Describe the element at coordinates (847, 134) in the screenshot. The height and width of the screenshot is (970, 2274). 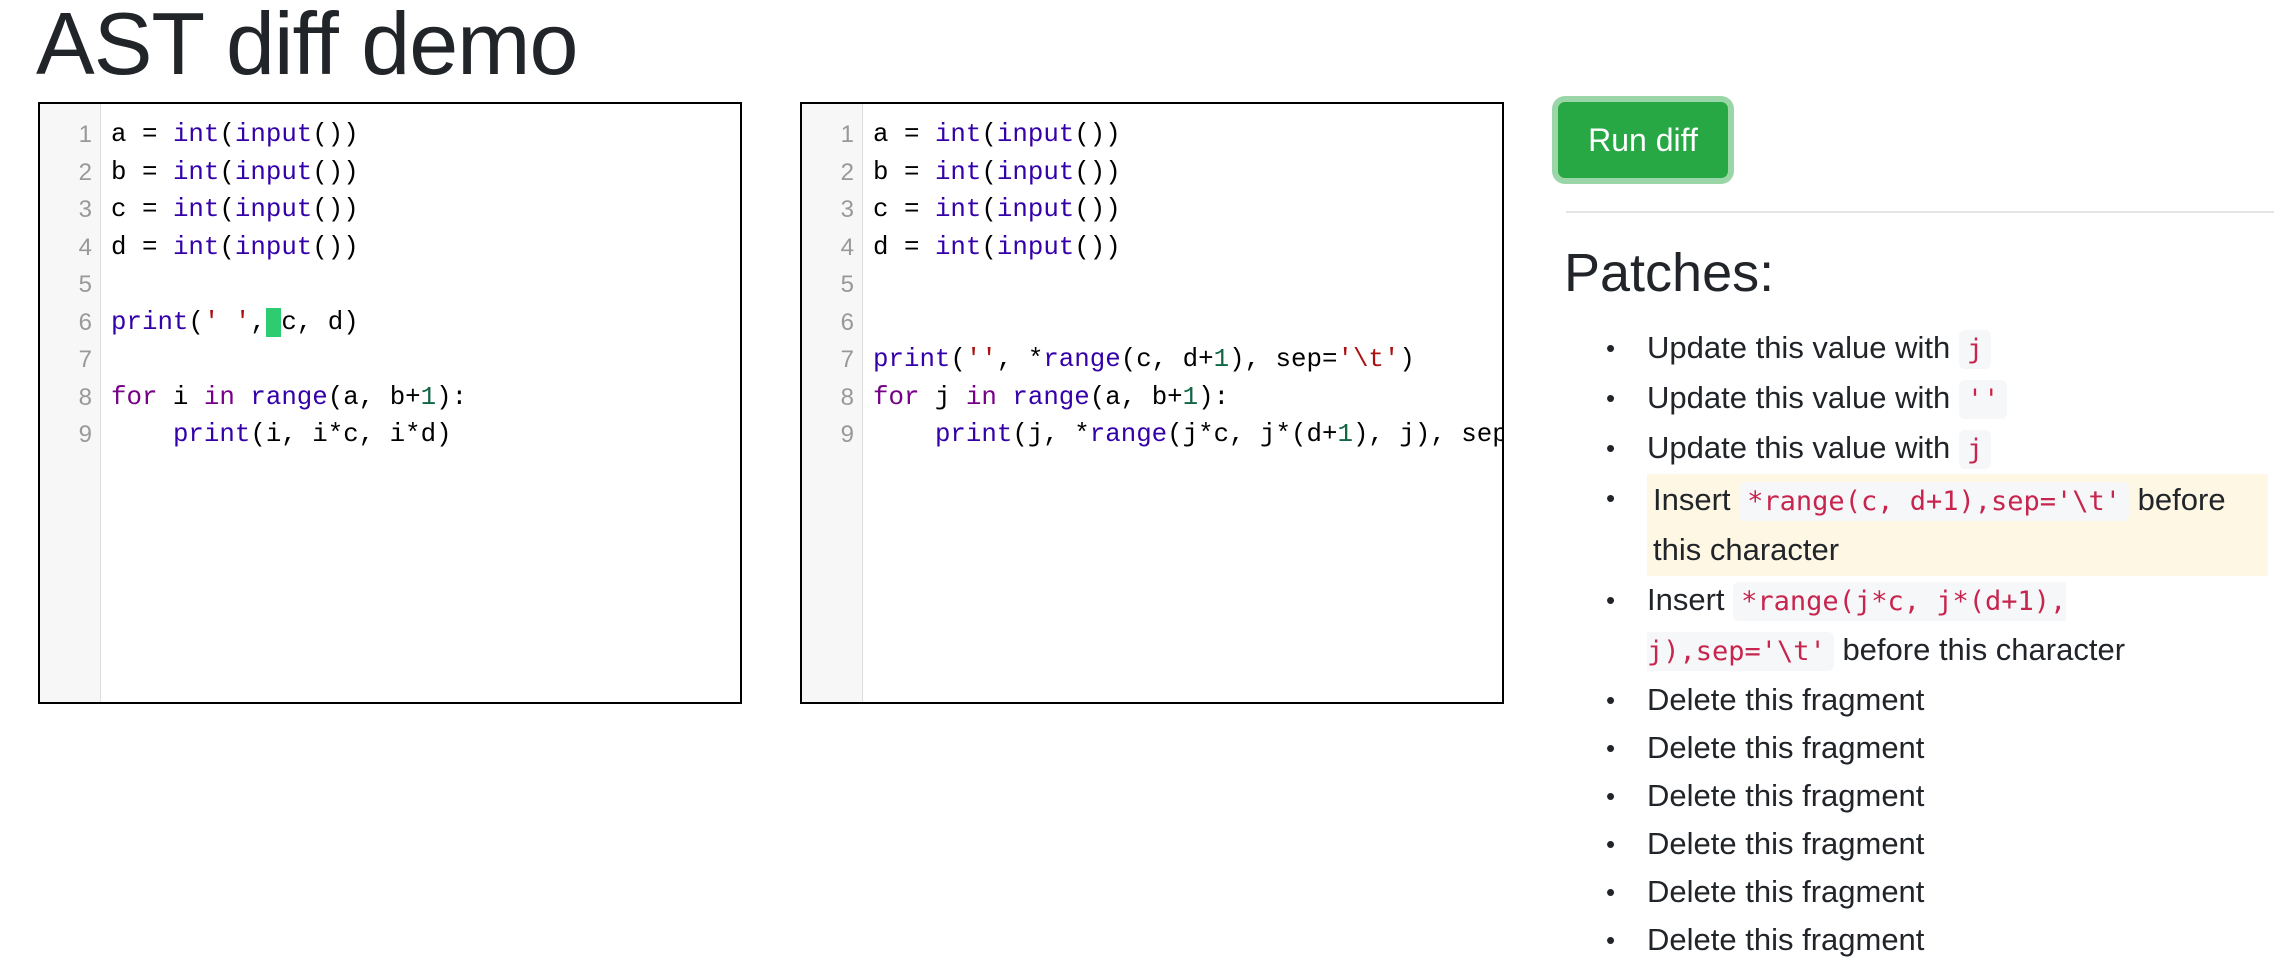
I see `line-number: 1` at that location.